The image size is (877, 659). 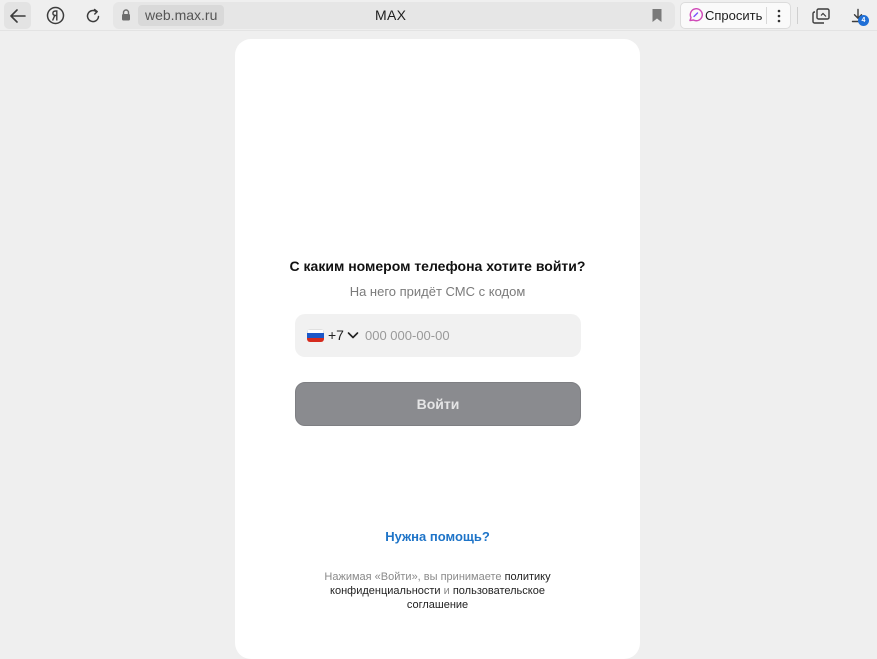 I want to click on yandex-logo-icon, so click(x=55, y=15).